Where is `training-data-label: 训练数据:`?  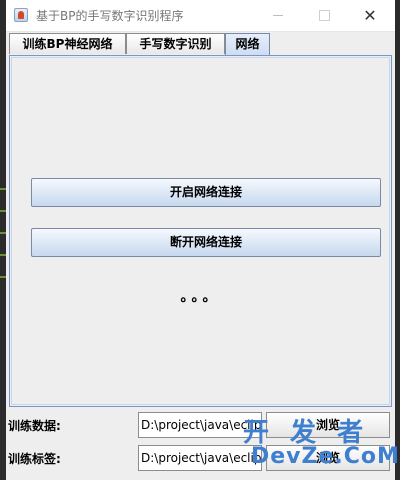
training-data-label: 训练数据: is located at coordinates (34, 426).